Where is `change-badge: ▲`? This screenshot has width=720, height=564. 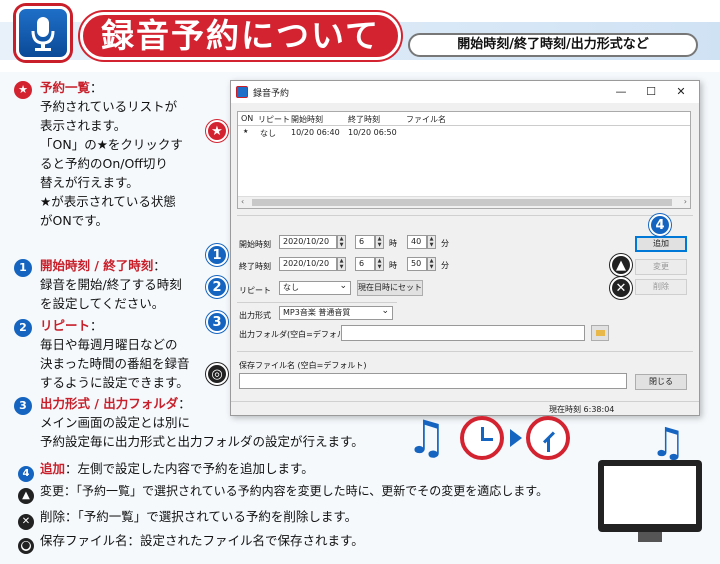
change-badge: ▲ is located at coordinates (26, 496).